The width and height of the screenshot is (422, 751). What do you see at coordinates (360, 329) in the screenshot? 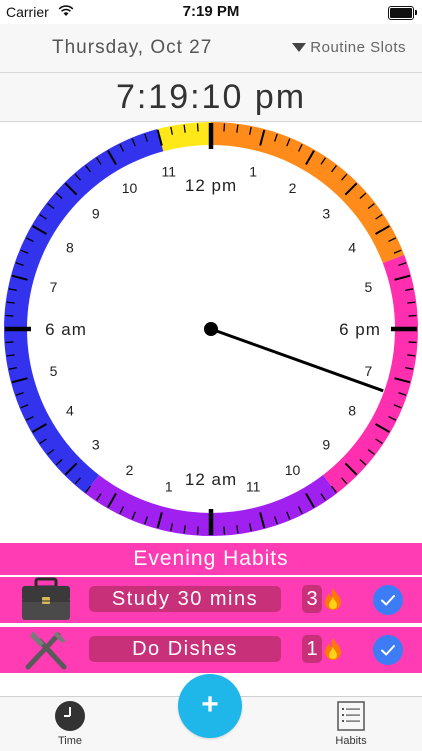
I see `label-6pm: 6 pm` at bounding box center [360, 329].